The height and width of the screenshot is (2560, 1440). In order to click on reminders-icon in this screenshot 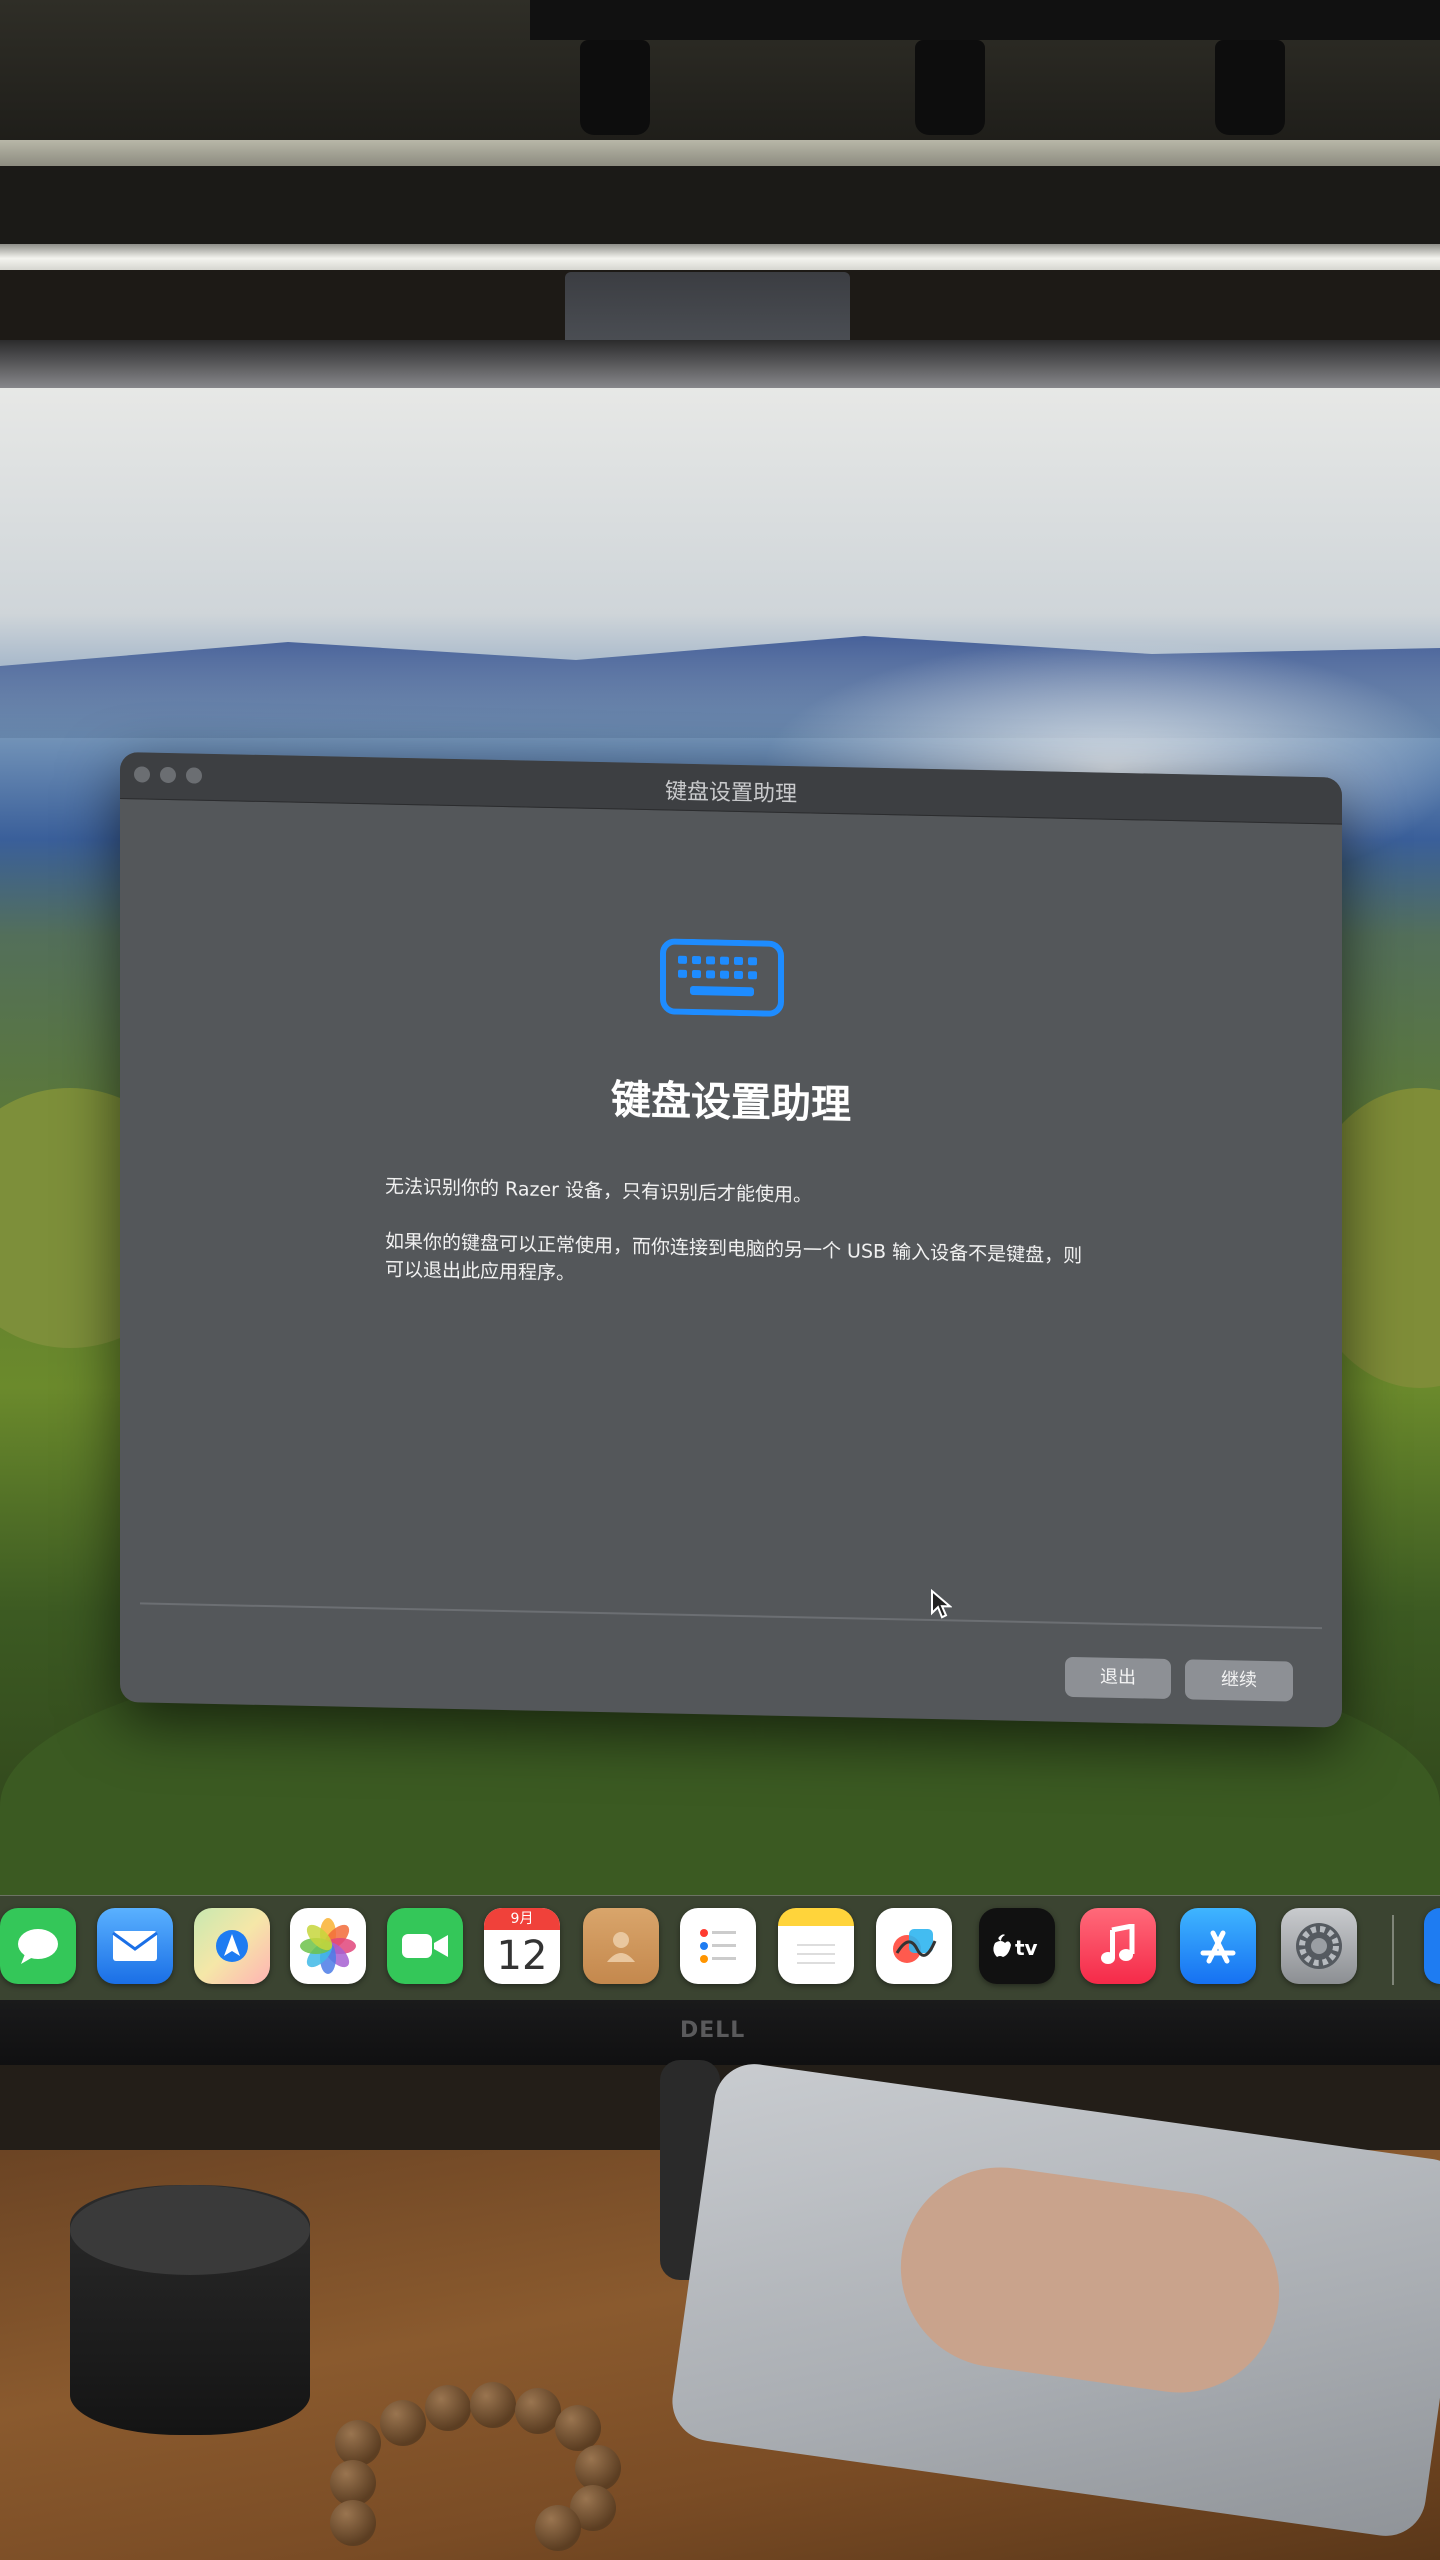, I will do `click(718, 1946)`.